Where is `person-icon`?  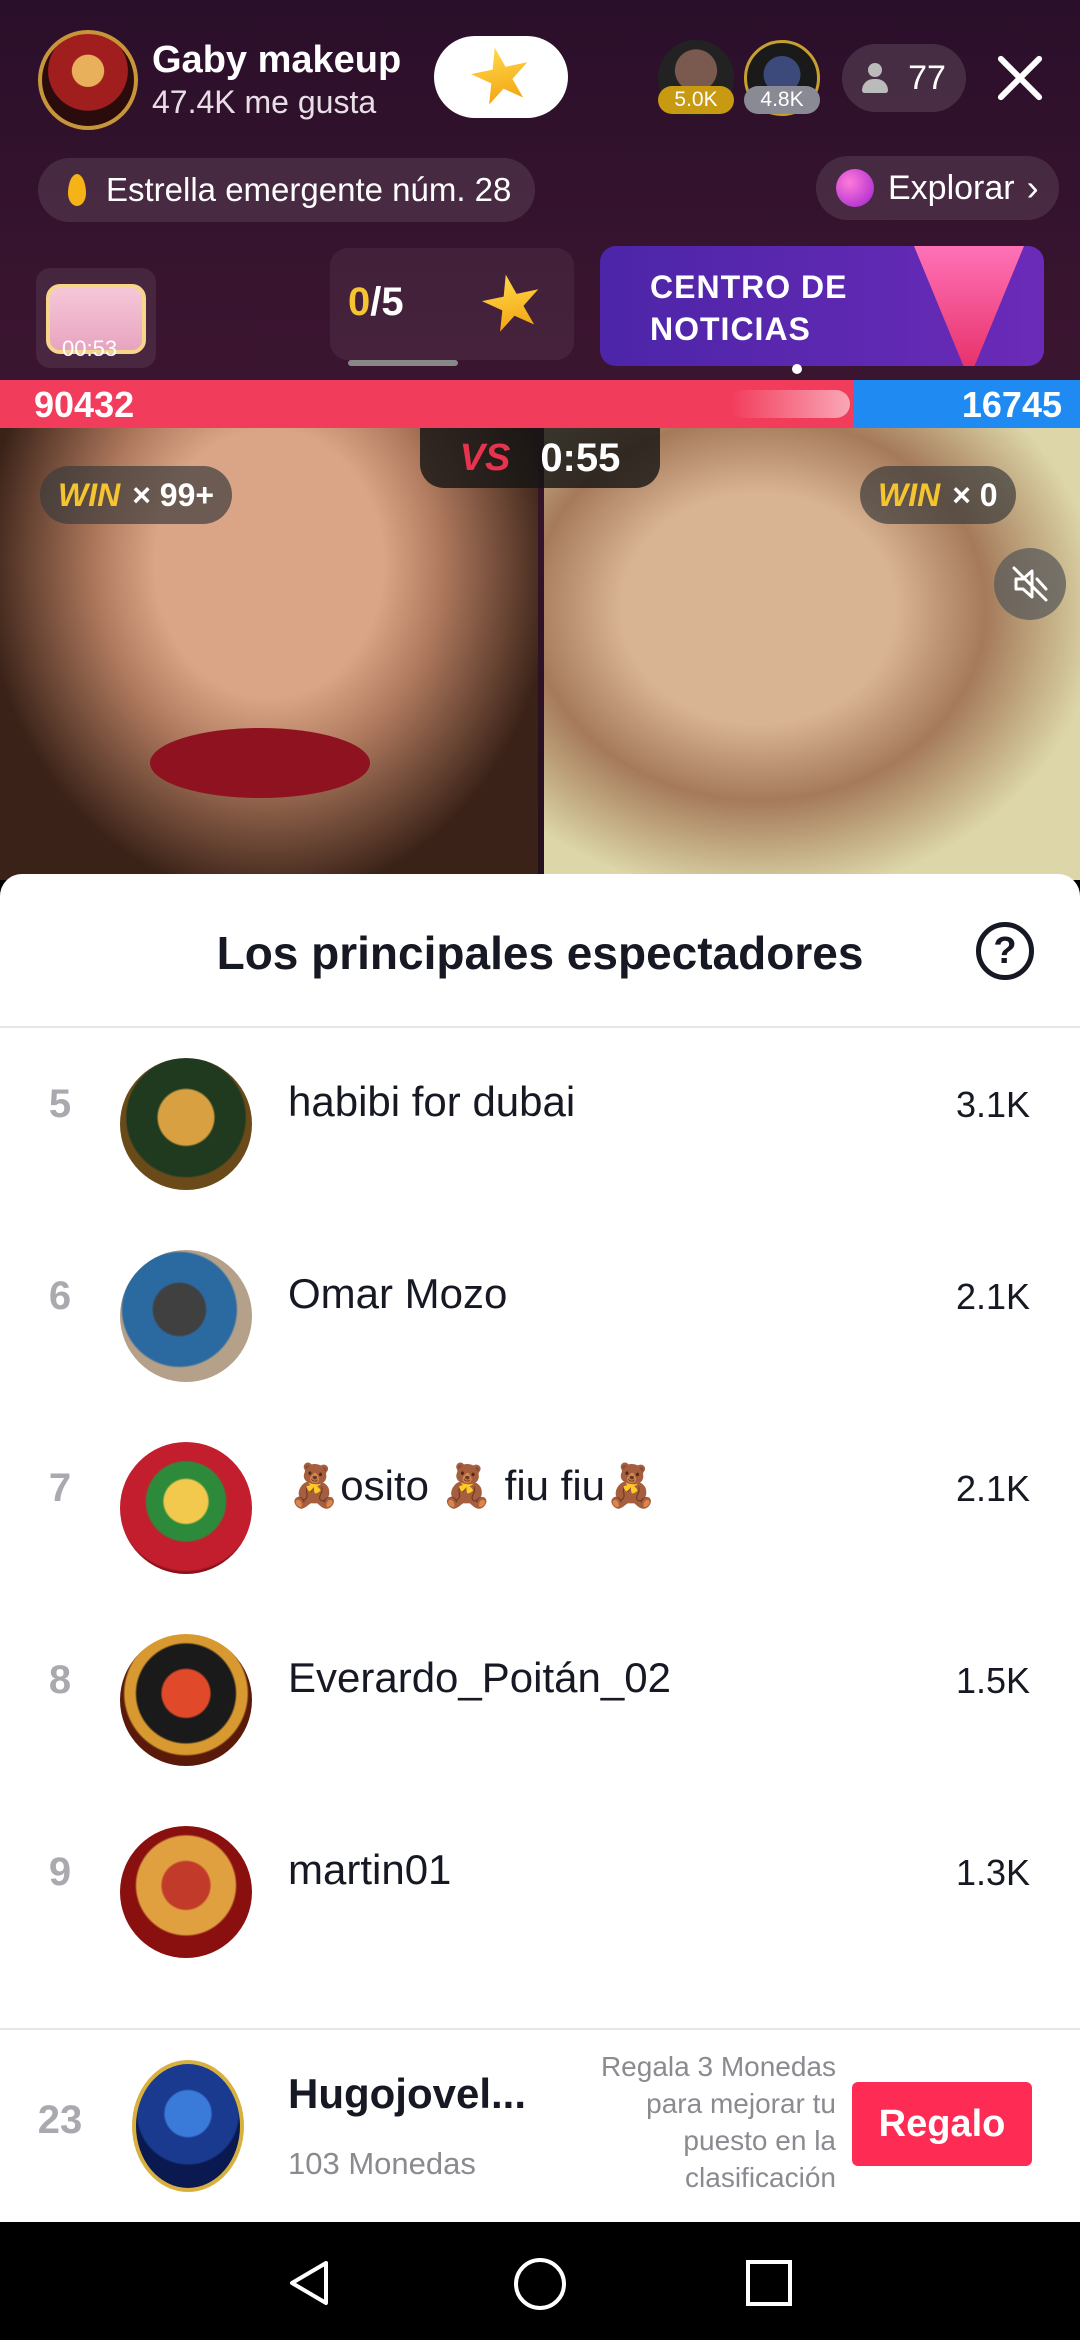 person-icon is located at coordinates (875, 78).